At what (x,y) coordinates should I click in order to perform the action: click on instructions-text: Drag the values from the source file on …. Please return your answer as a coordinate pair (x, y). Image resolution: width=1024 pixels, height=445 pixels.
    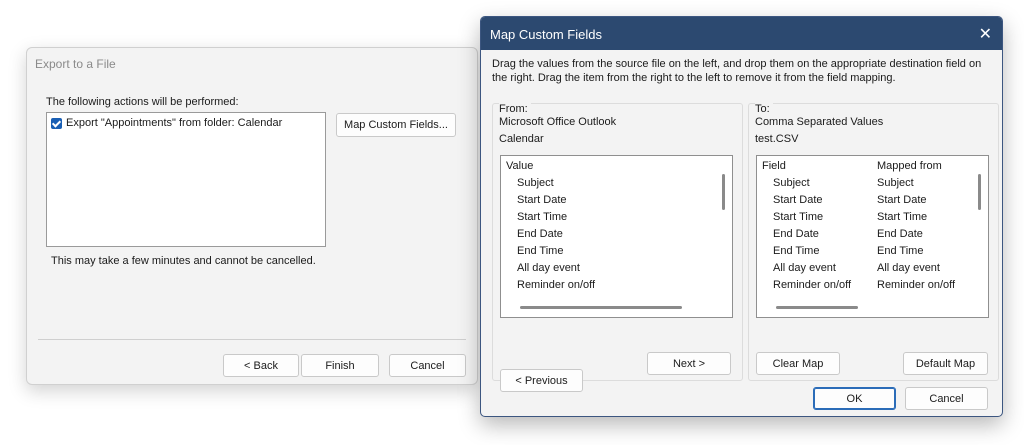
    Looking at the image, I should click on (737, 71).